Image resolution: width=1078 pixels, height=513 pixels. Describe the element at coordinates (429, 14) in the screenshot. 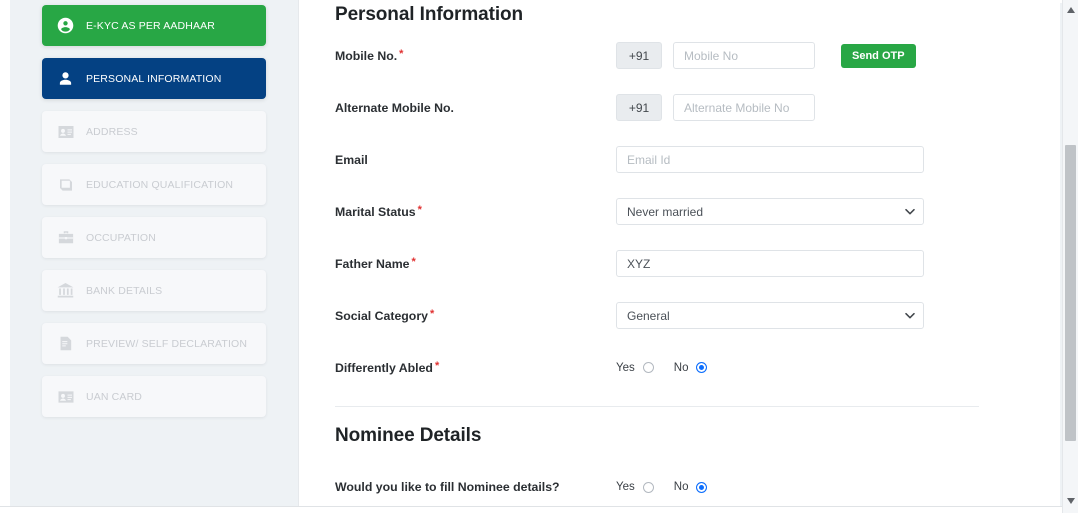

I see `page-title: Personal Information` at that location.